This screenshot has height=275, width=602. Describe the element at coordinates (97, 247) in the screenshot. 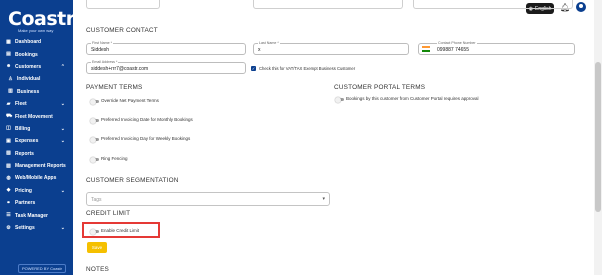

I see `save-button: Save` at that location.